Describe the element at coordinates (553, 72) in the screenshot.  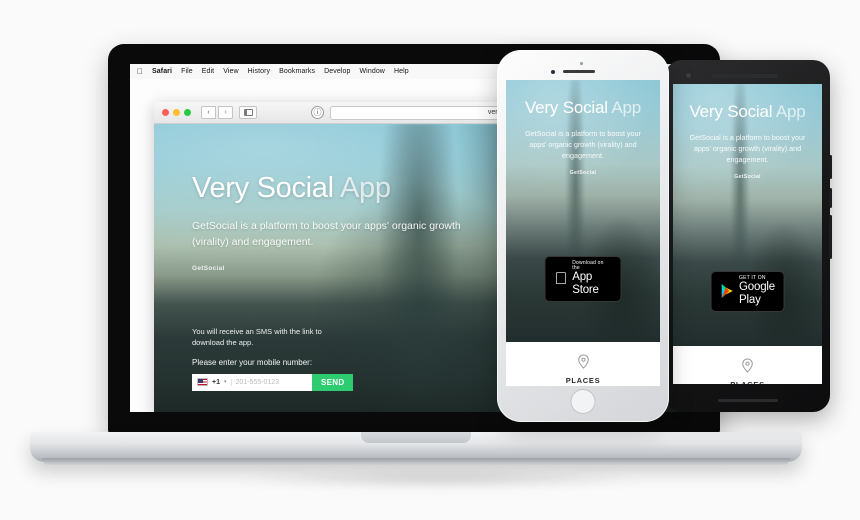
I see `iphone-camera-icon` at that location.